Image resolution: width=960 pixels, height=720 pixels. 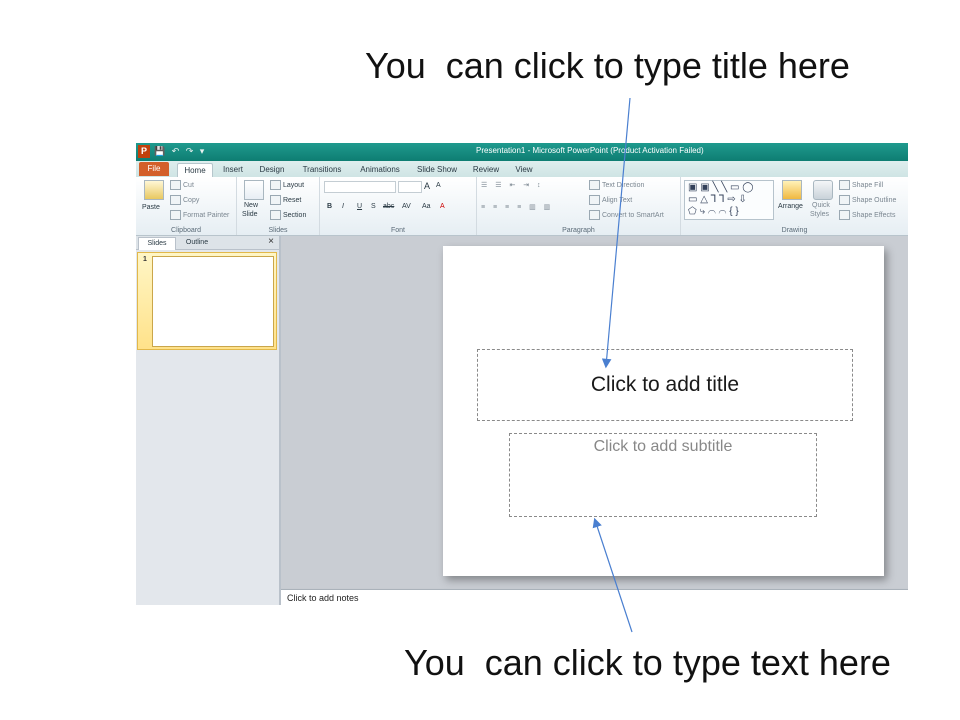 What do you see at coordinates (612, 575) in the screenshot?
I see `arrow-to-subtitle` at bounding box center [612, 575].